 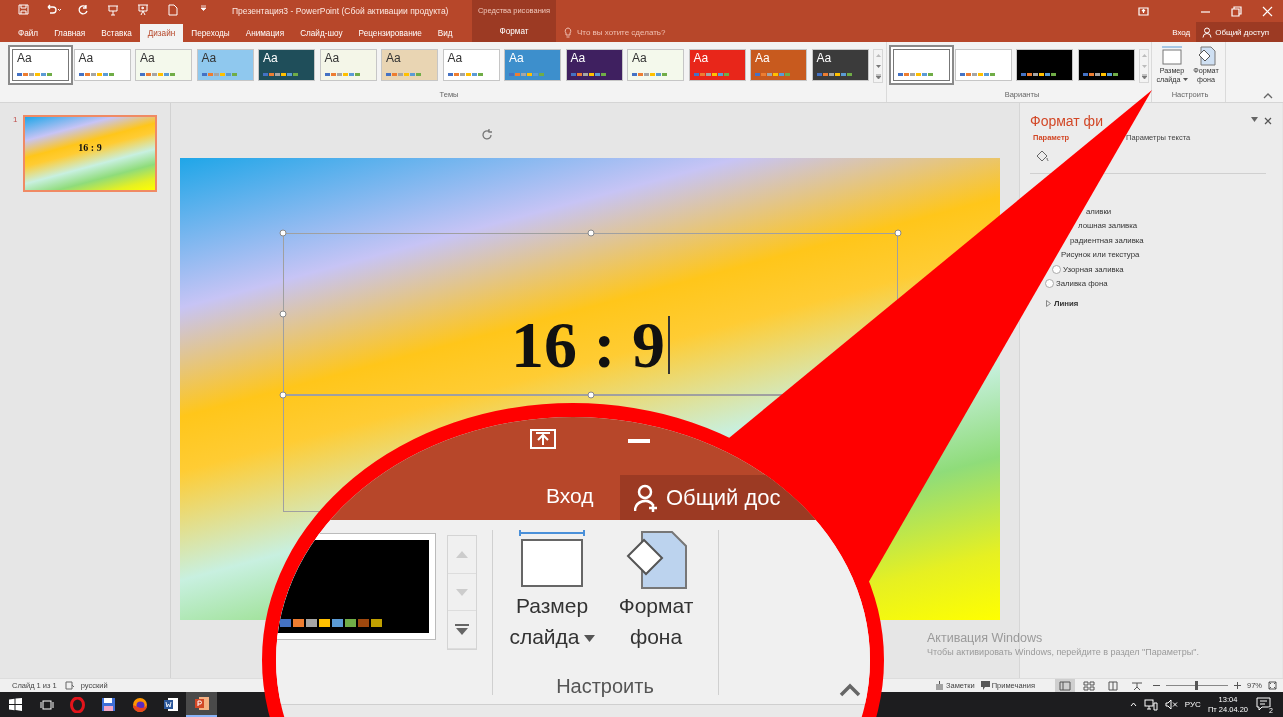 I want to click on ring-icon, so click(x=77, y=704).